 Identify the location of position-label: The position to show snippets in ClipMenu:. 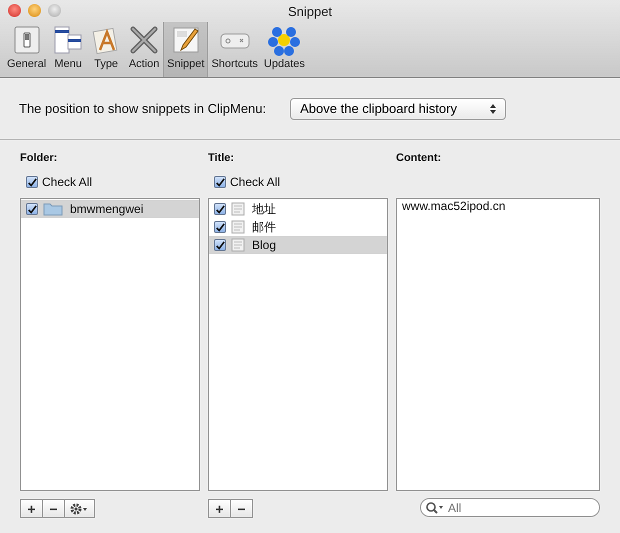
(142, 108).